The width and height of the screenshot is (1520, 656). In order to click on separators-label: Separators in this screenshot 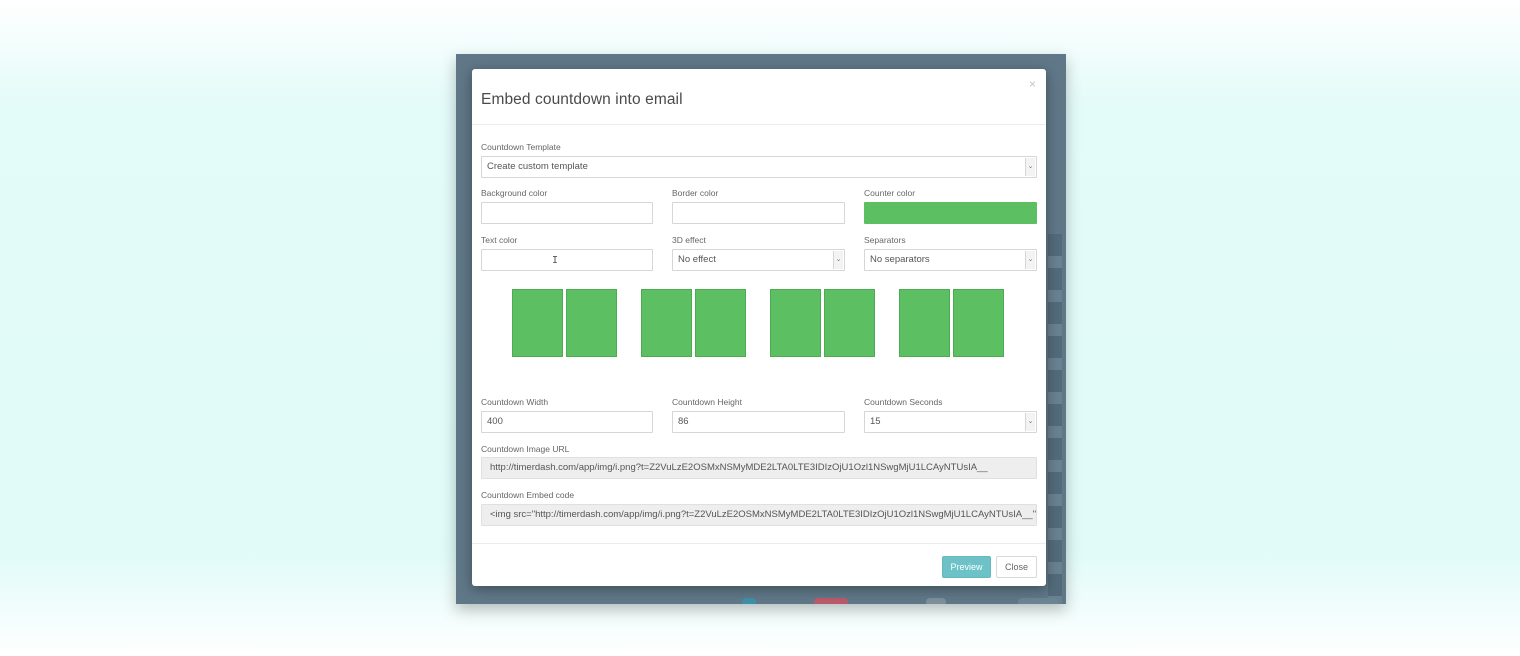, I will do `click(885, 240)`.